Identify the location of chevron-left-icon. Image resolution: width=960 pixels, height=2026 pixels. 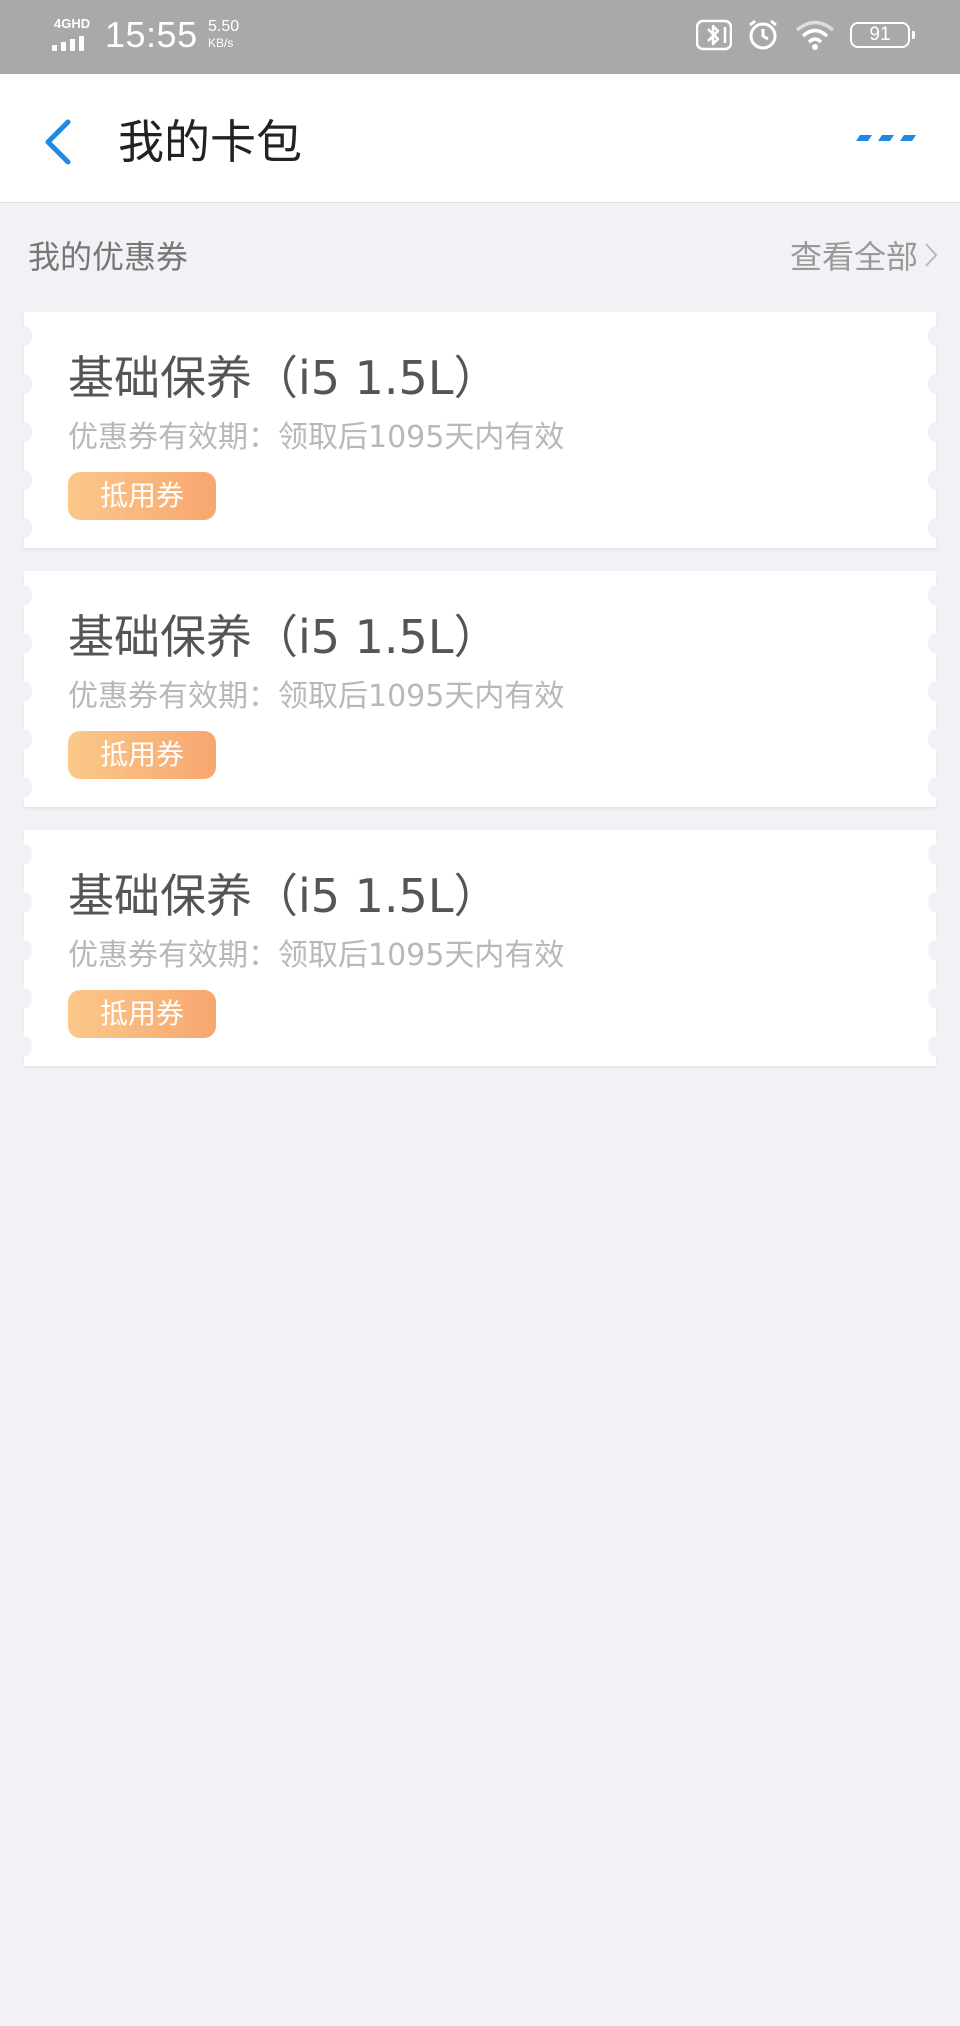
(58, 142).